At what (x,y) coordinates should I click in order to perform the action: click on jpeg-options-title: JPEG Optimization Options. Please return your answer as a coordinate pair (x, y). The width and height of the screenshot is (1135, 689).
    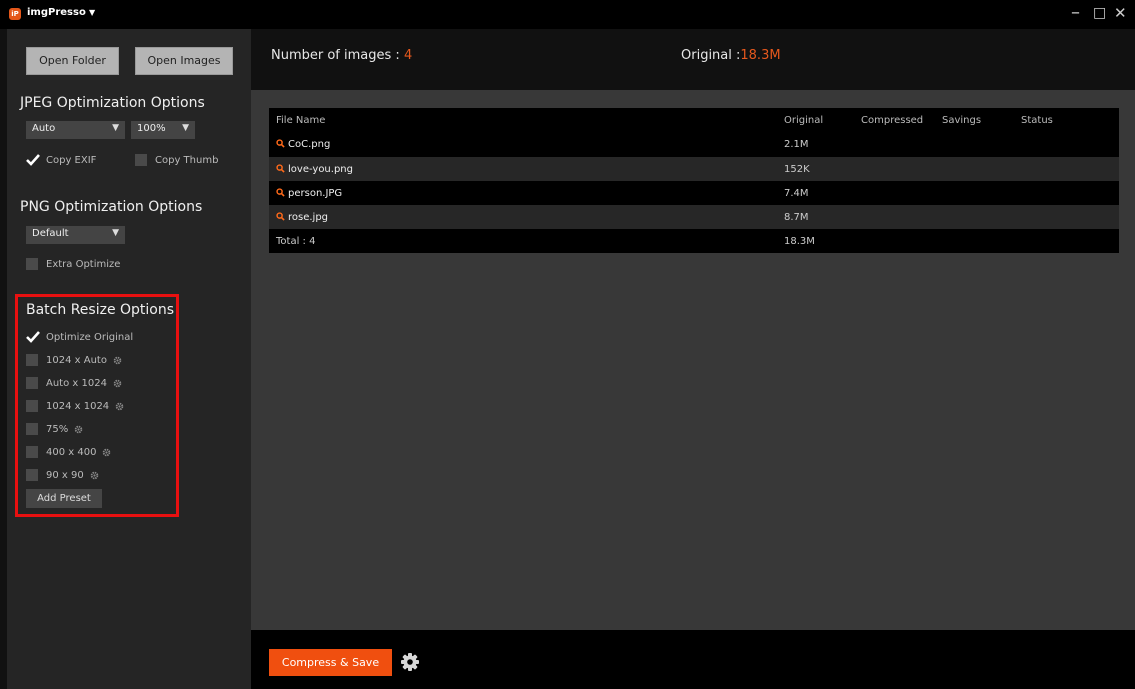
    Looking at the image, I should click on (112, 103).